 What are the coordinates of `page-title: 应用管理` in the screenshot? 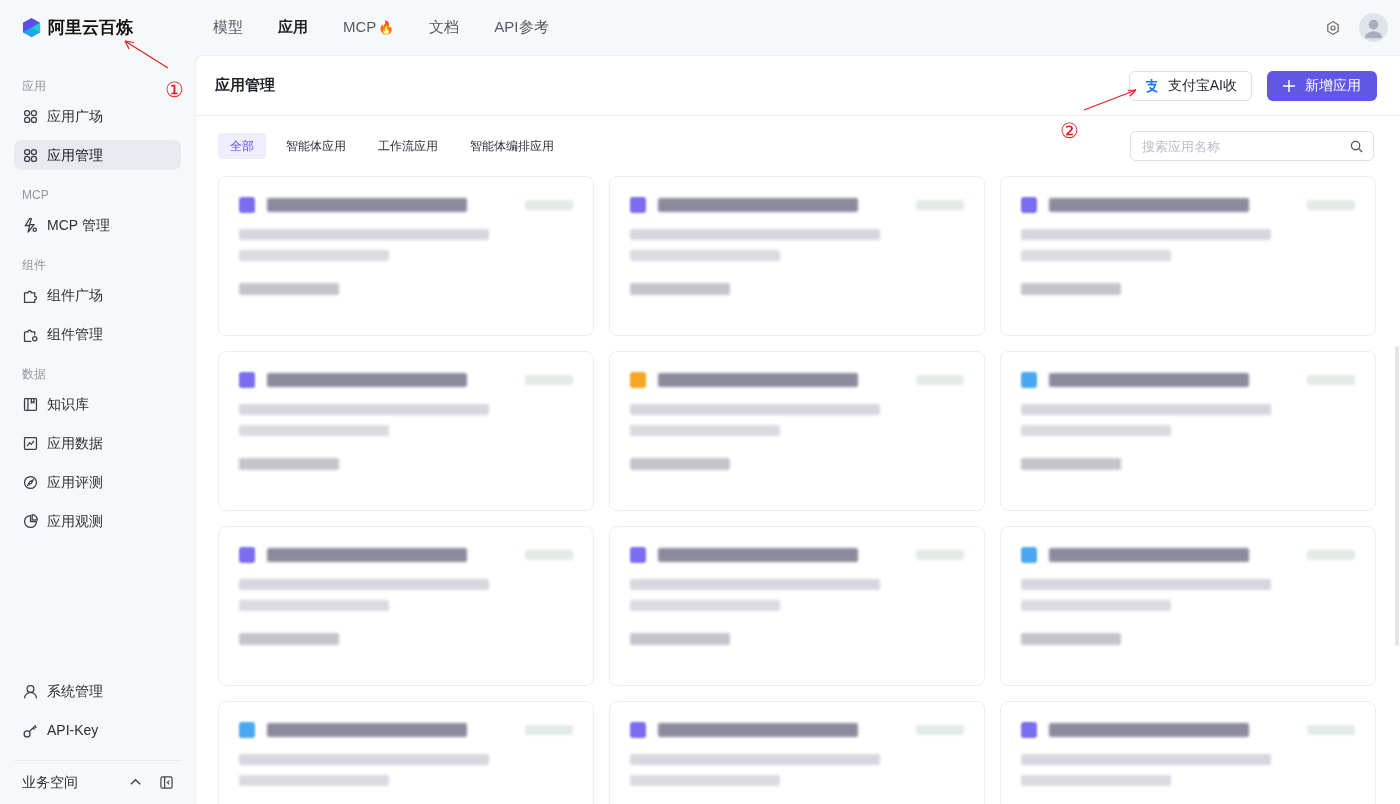 It's located at (245, 85).